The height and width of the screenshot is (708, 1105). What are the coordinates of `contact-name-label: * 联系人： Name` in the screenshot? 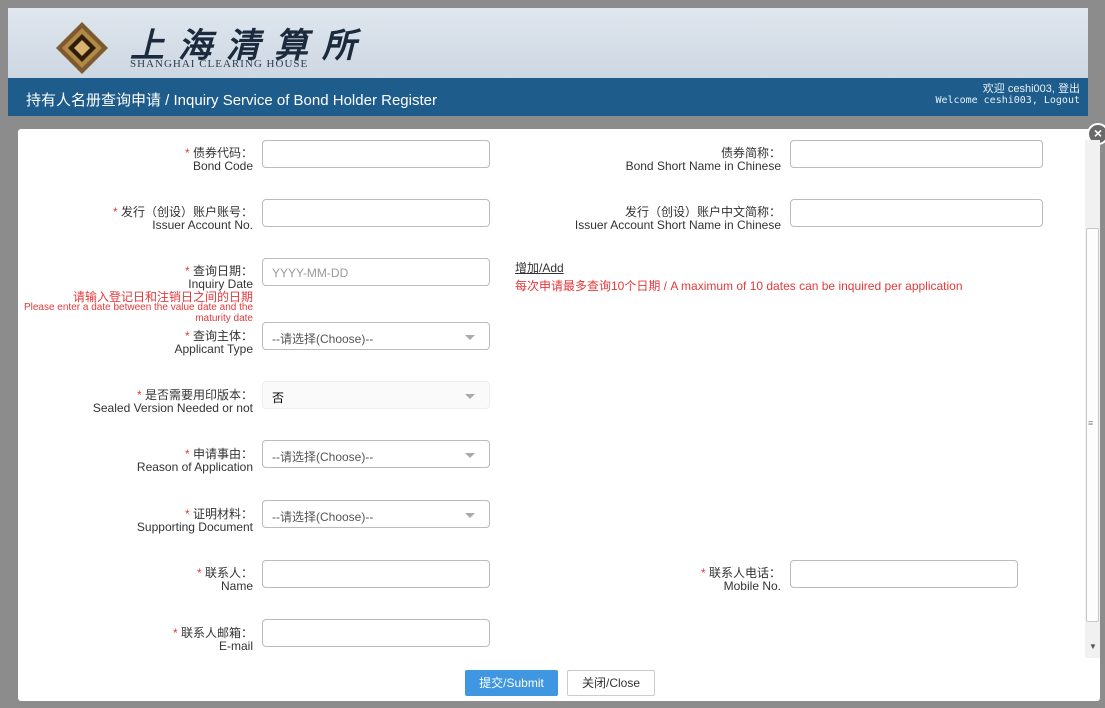 It's located at (224, 579).